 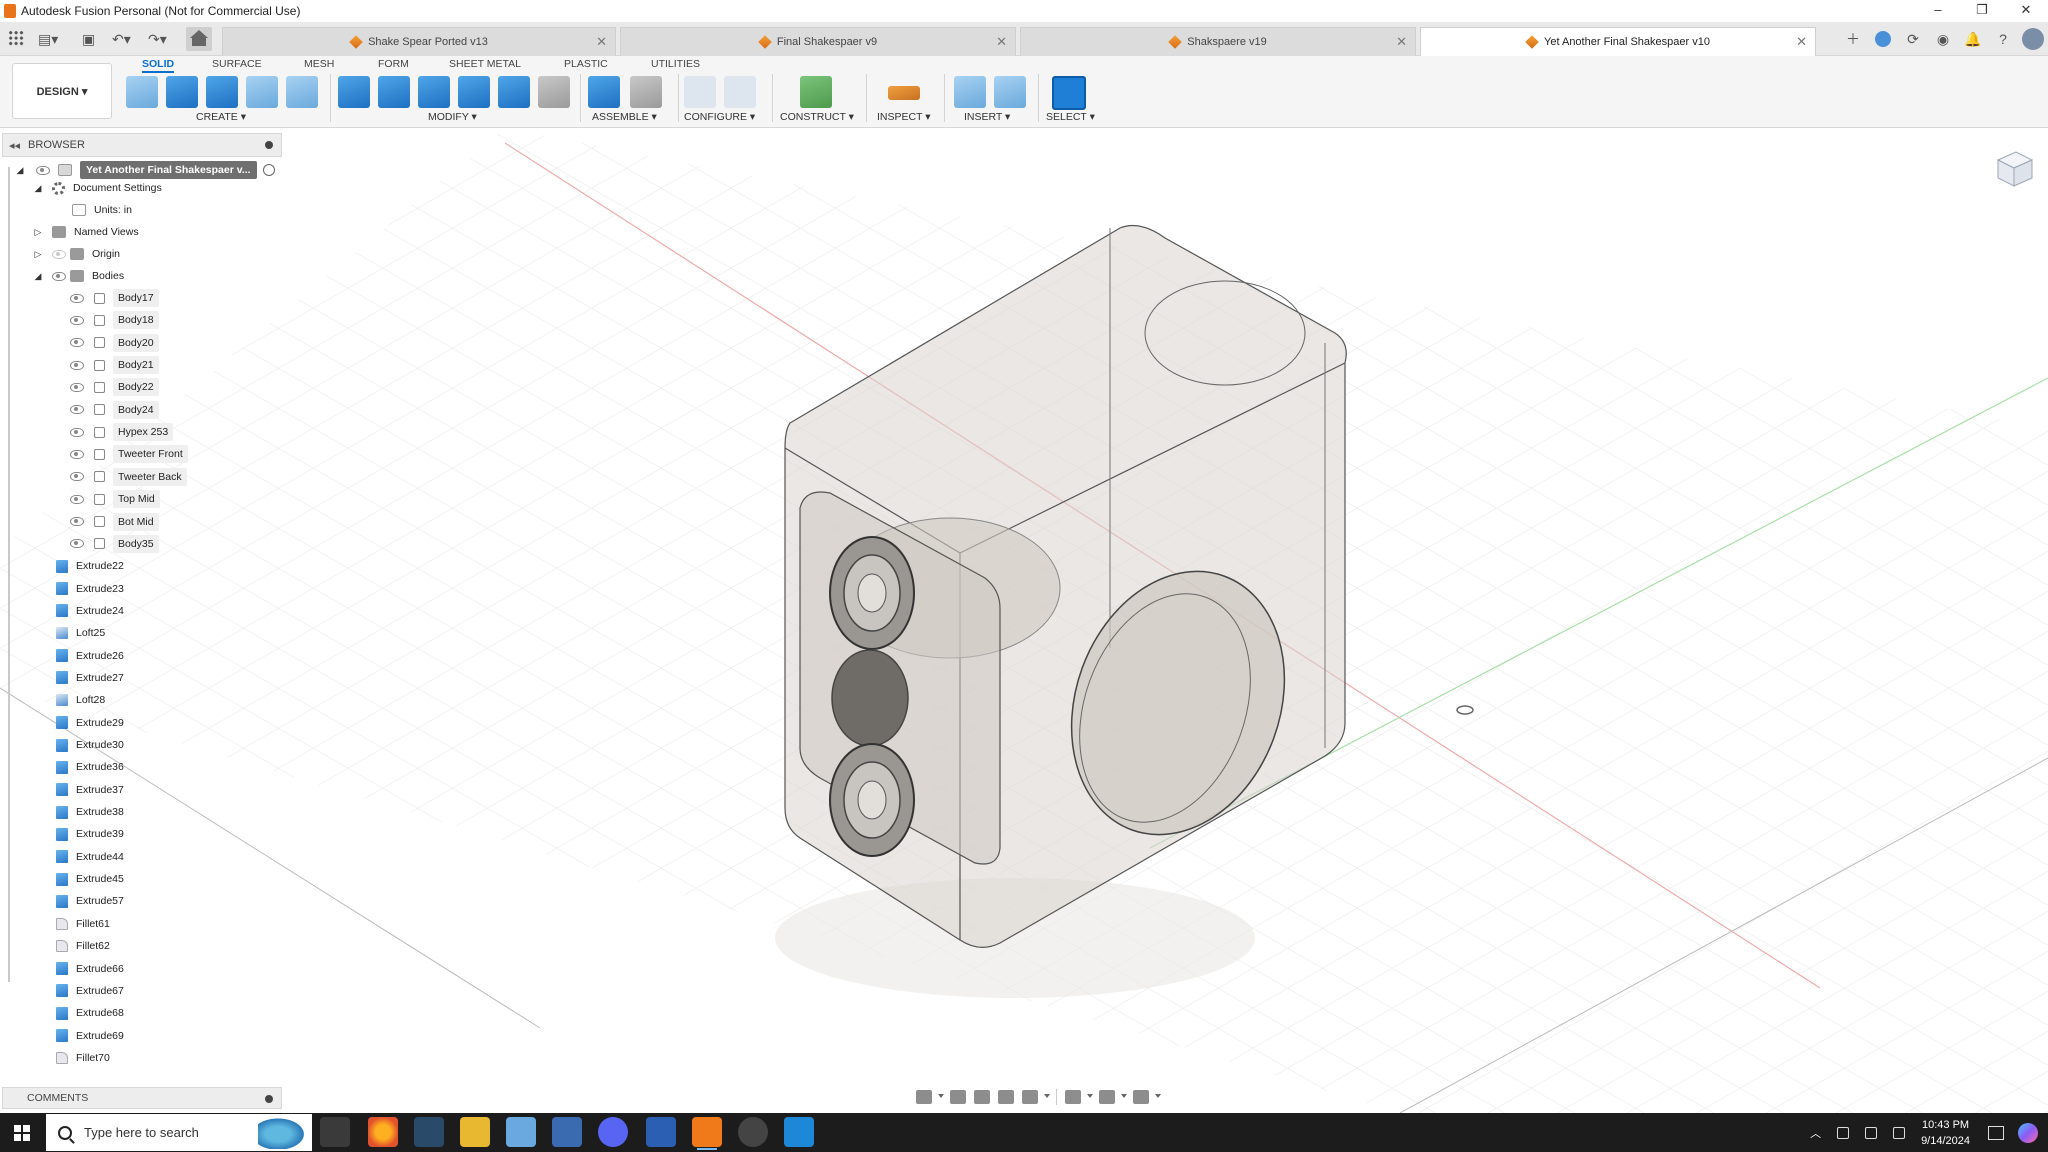 What do you see at coordinates (675, 64) in the screenshot?
I see `tab-utilities: UTILITIES` at bounding box center [675, 64].